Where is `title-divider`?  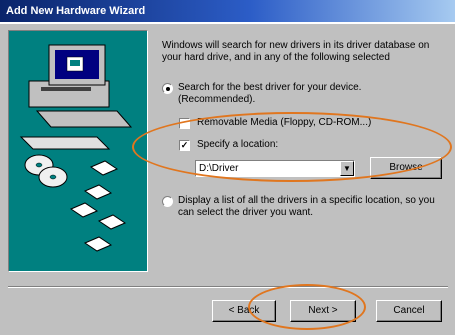 title-divider is located at coordinates (227, 23).